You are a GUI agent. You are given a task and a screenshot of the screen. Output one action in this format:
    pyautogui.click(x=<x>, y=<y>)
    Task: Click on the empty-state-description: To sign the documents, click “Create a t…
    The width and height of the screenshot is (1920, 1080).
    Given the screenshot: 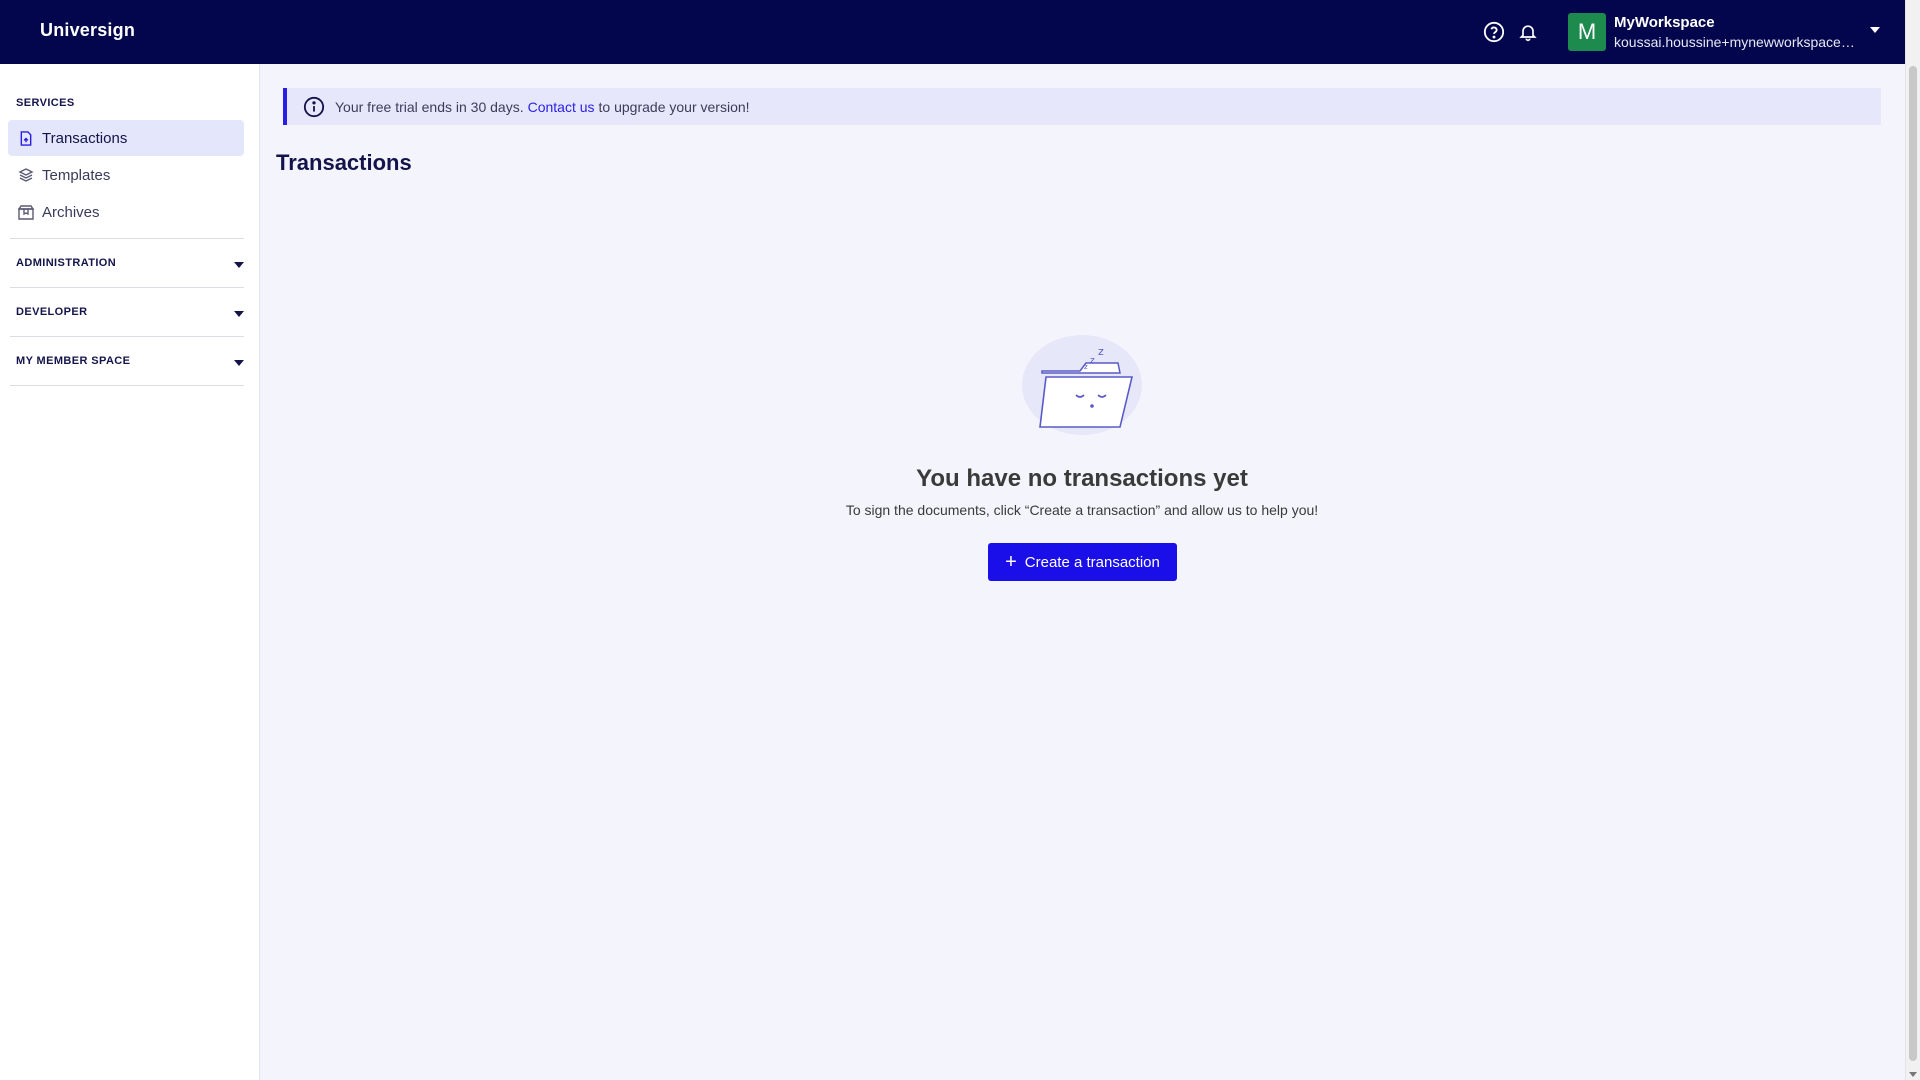 What is the action you would take?
    pyautogui.click(x=1082, y=510)
    